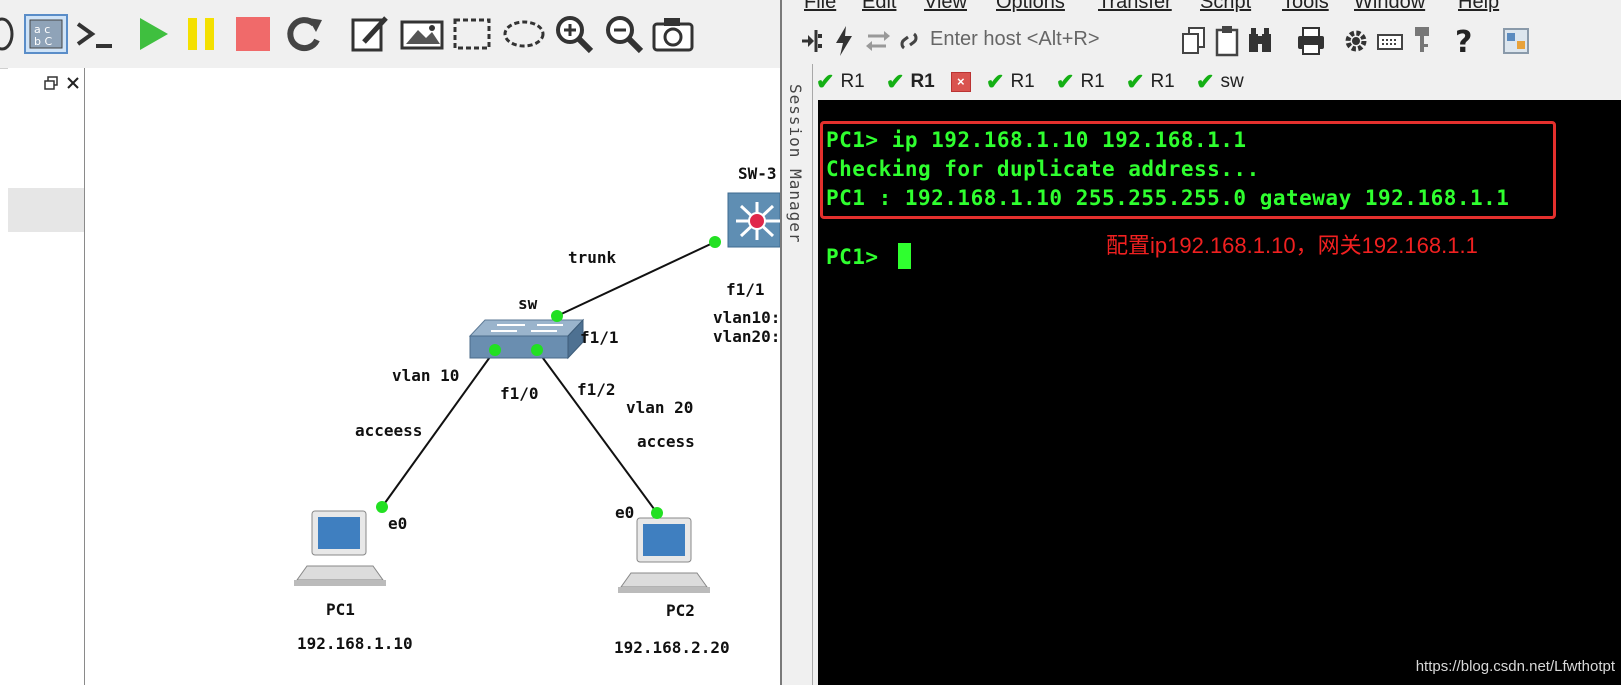 The width and height of the screenshot is (1621, 685). What do you see at coordinates (1135, 7) in the screenshot?
I see `menu-transfer: Transfer` at bounding box center [1135, 7].